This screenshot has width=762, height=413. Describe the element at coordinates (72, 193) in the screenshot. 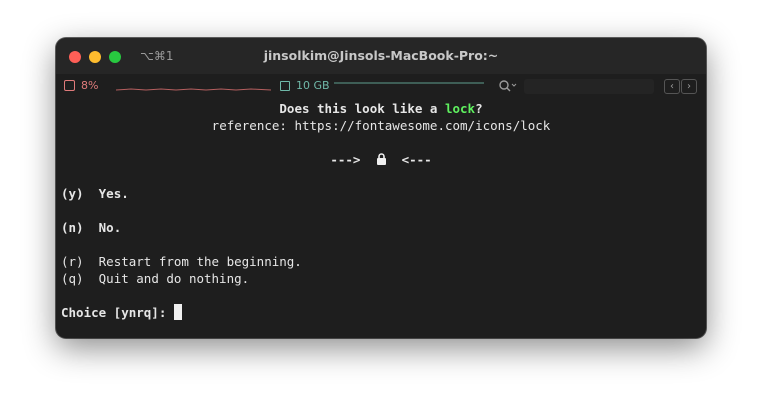

I see `option-key: (y)` at that location.